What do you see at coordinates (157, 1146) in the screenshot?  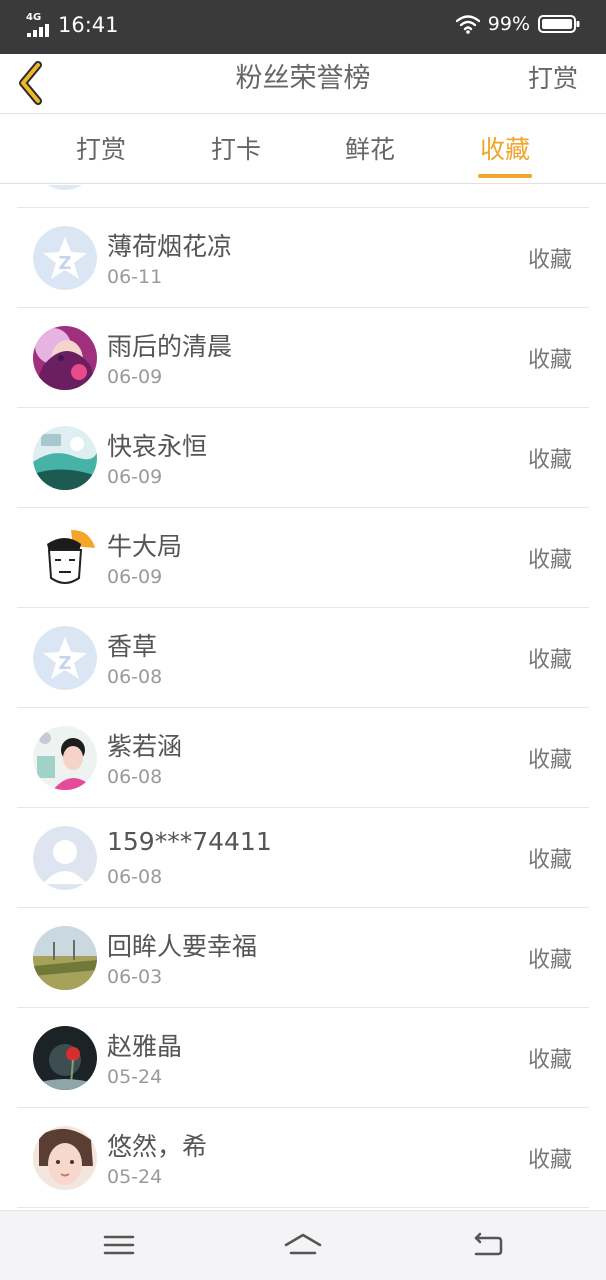 I see `fan-name: 悠然，希` at bounding box center [157, 1146].